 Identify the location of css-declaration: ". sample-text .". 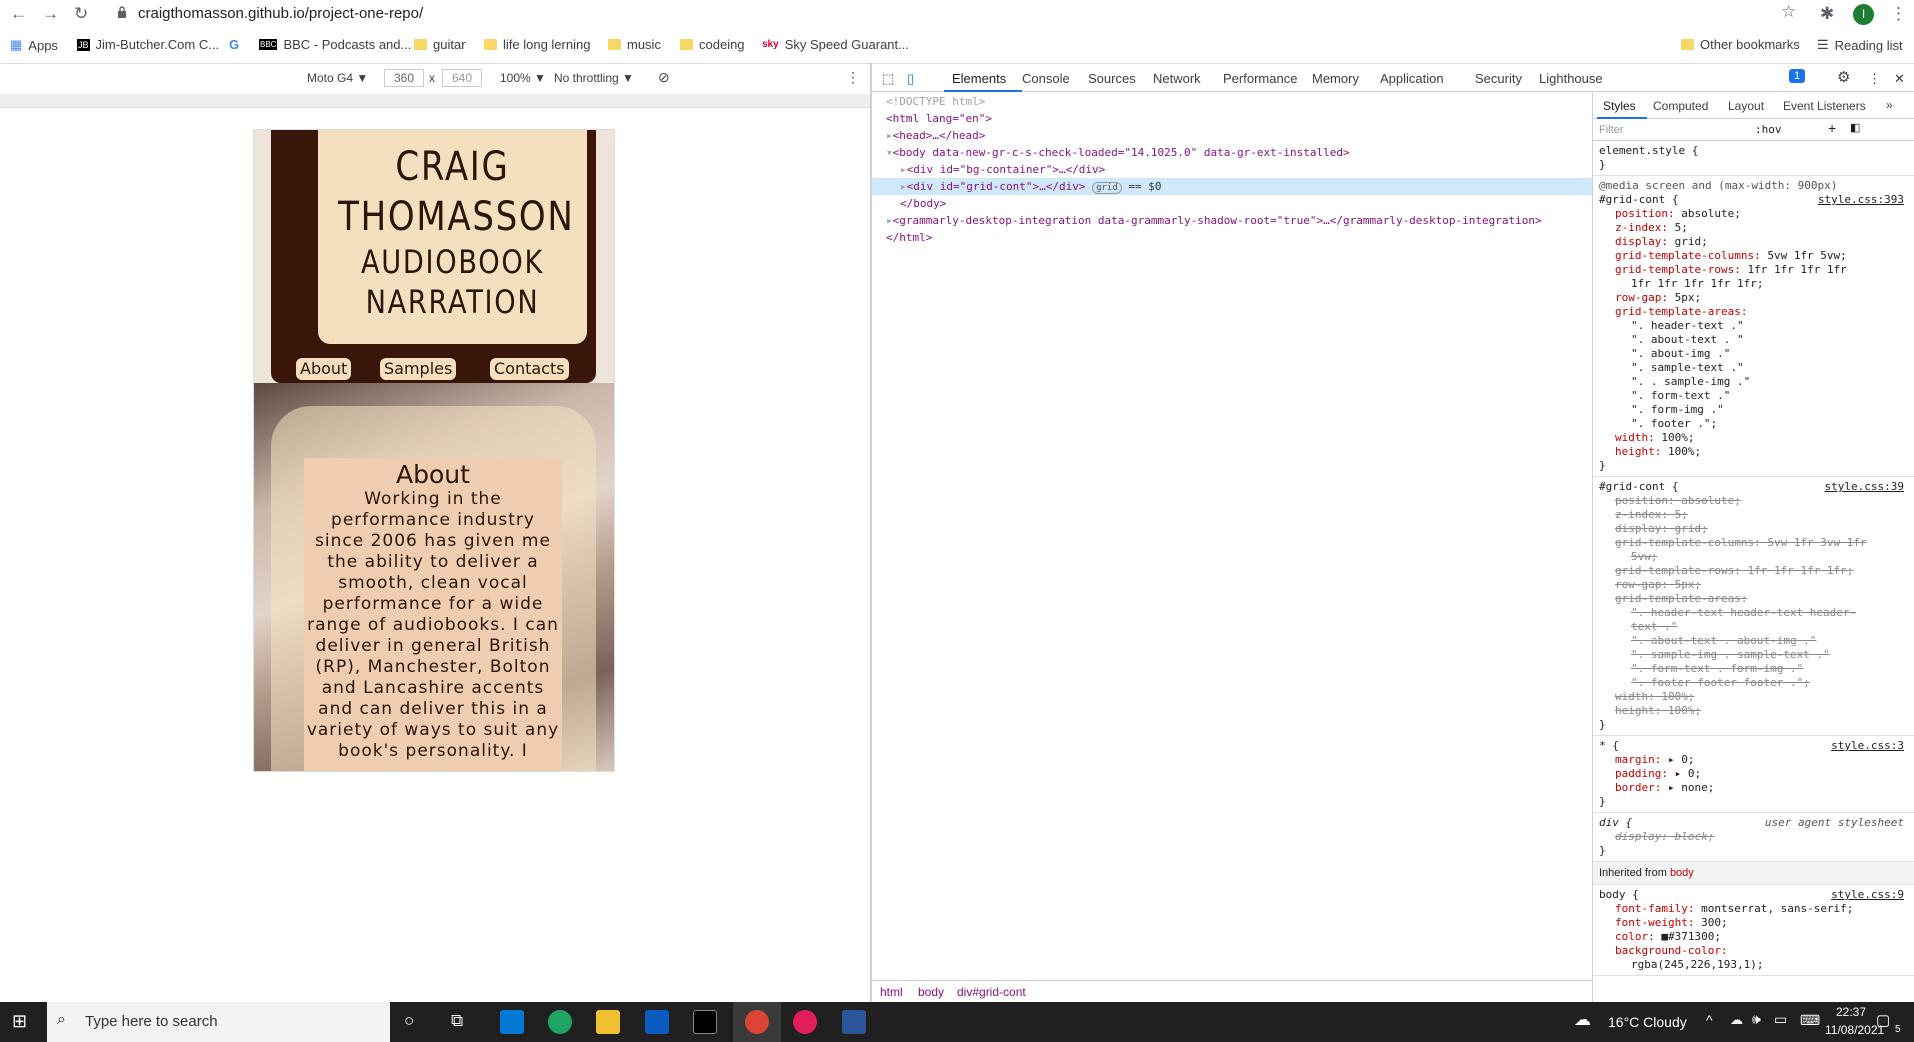
(1761, 368).